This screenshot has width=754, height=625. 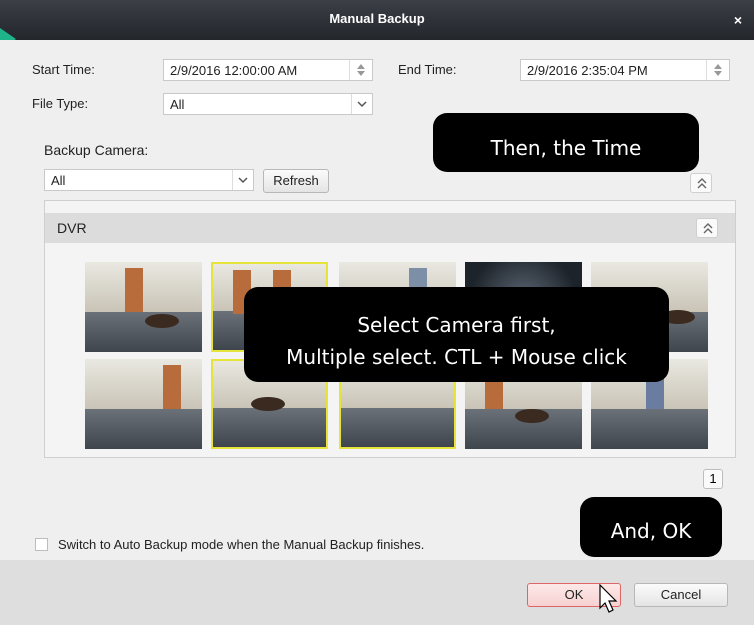 I want to click on camera-filter-value: All, so click(x=58, y=180).